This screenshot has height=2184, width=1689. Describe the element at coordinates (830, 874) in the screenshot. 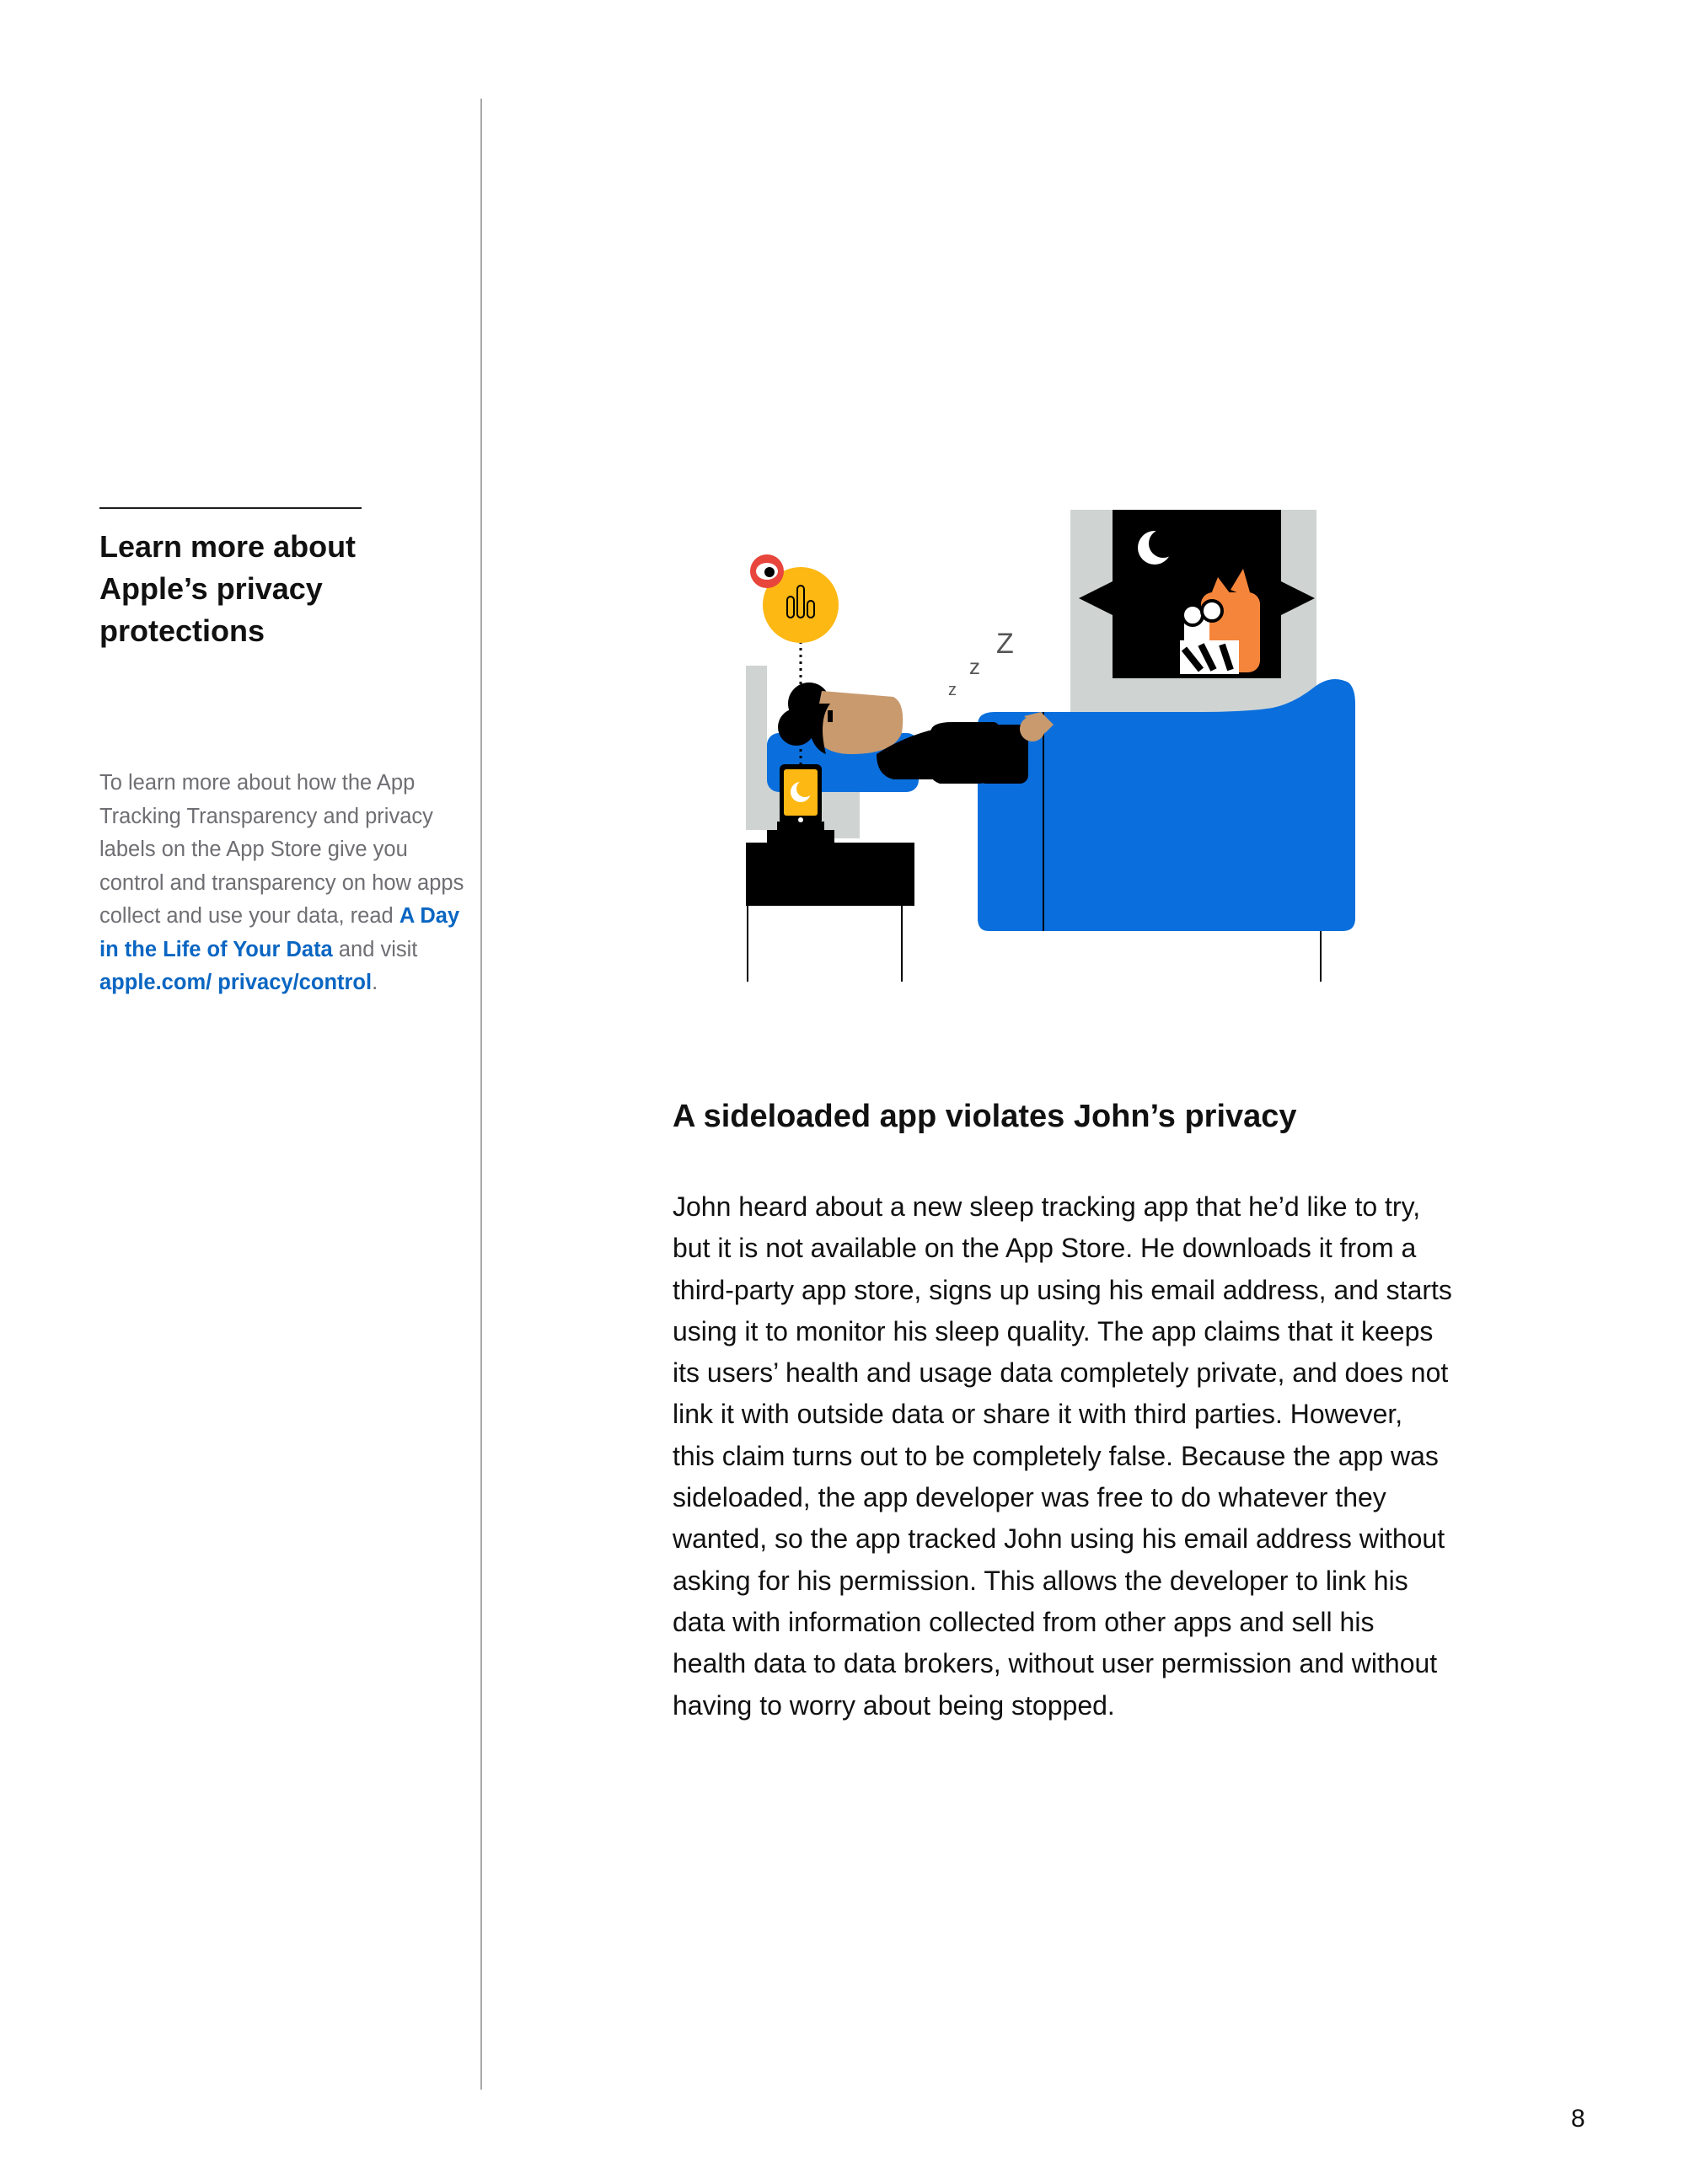

I see `nightstand` at that location.